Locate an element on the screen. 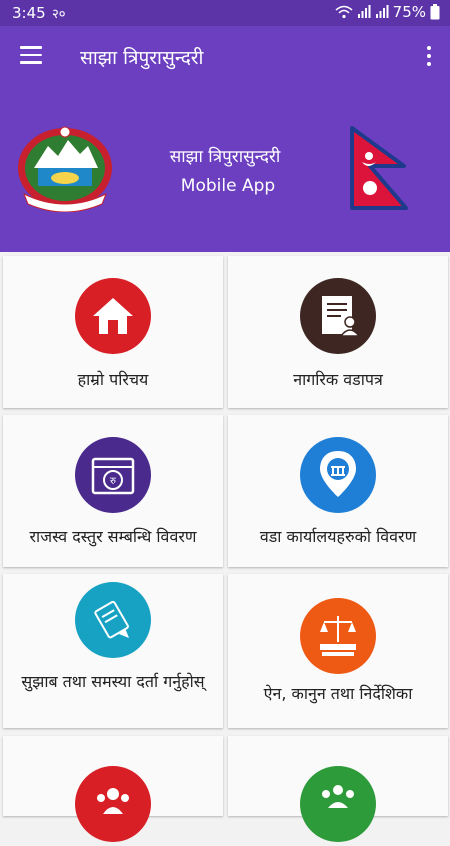 The height and width of the screenshot is (846, 450). menu-tile-introduction: हाम्रो परिचय is located at coordinates (113, 332).